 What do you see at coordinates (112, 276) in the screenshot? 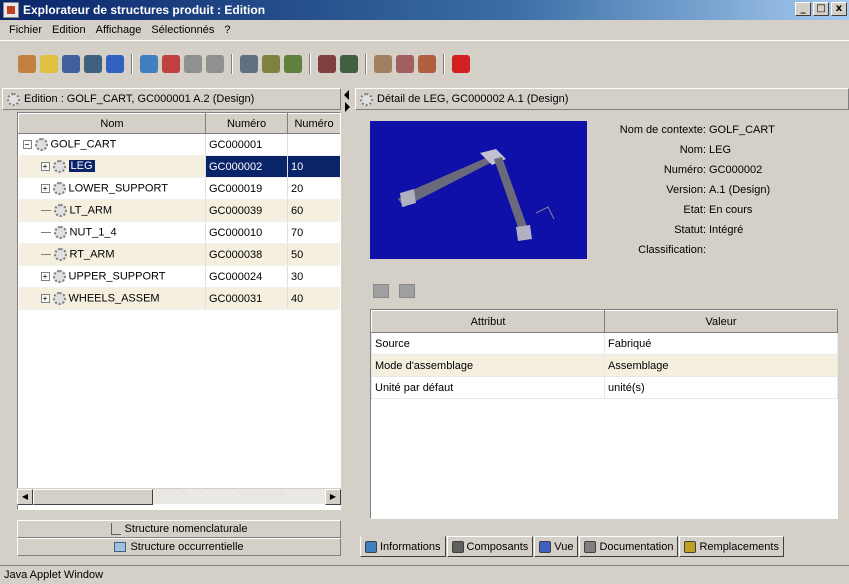
I see `tree-cell-name: + UPPER_SUPPORT` at bounding box center [112, 276].